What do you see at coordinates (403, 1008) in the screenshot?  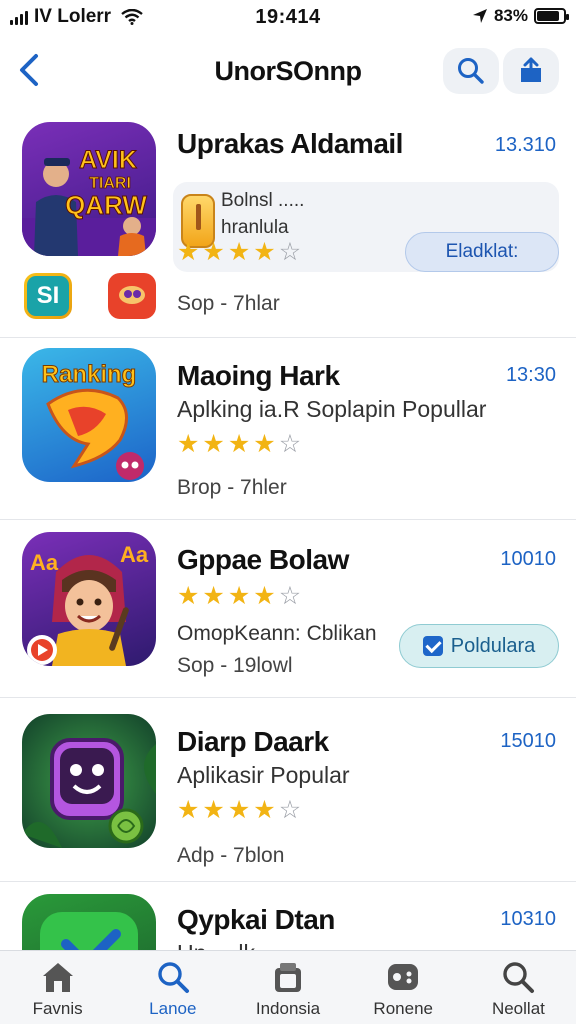 I see `tab-label: Ronene` at bounding box center [403, 1008].